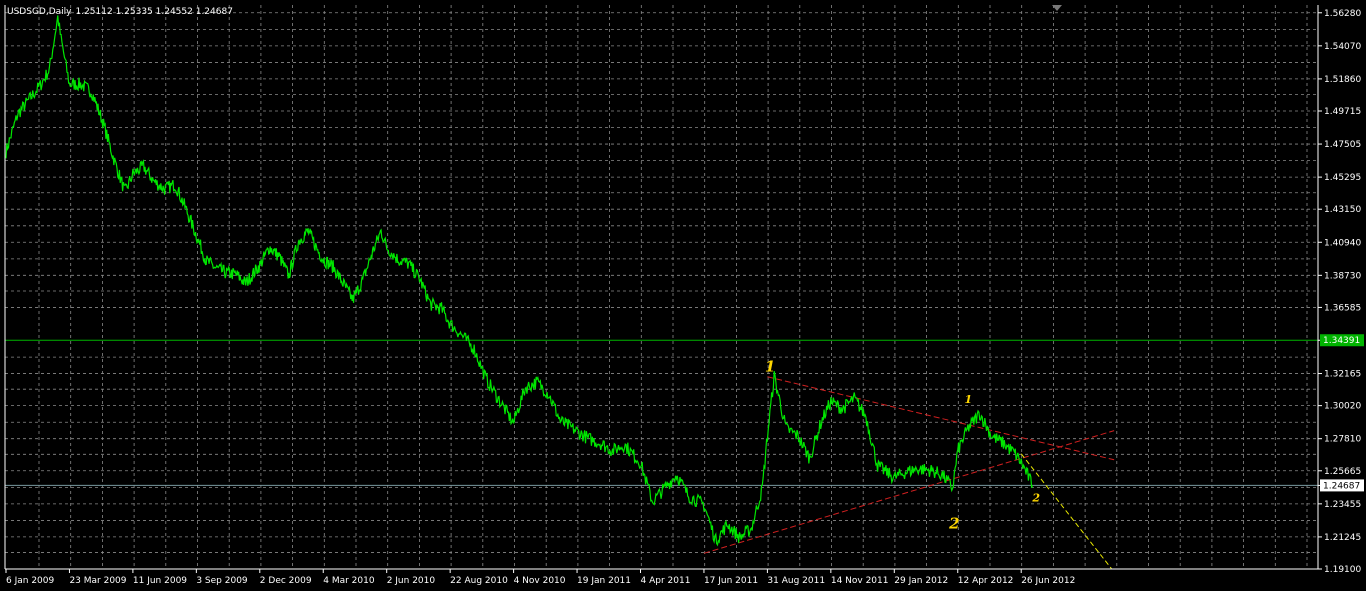 Image resolution: width=1366 pixels, height=591 pixels. What do you see at coordinates (222, 581) in the screenshot?
I see `x-tick-label: 3 Sep 2009` at bounding box center [222, 581].